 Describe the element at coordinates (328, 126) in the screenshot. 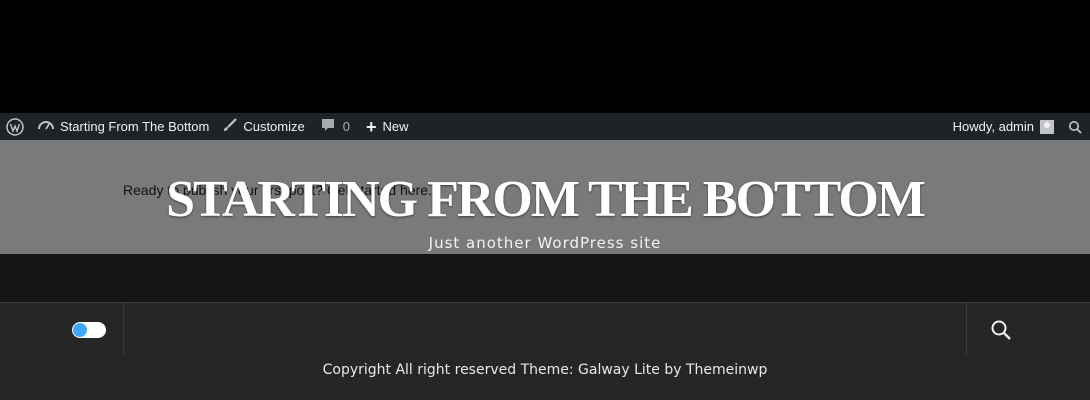

I see `comment-icon` at that location.